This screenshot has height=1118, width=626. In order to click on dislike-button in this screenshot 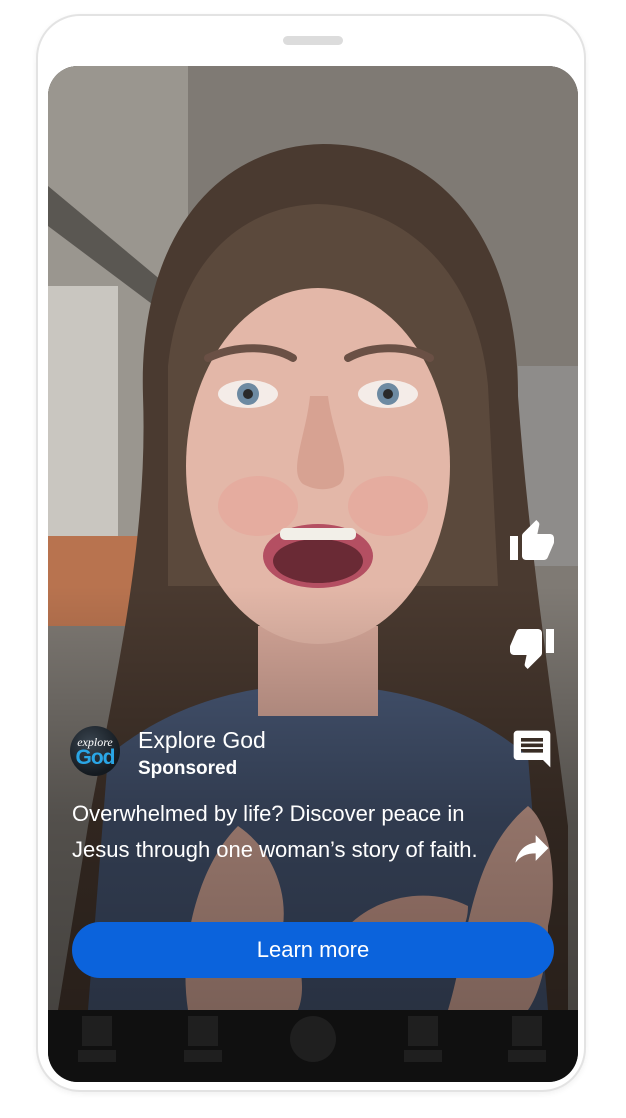, I will do `click(532, 647)`.